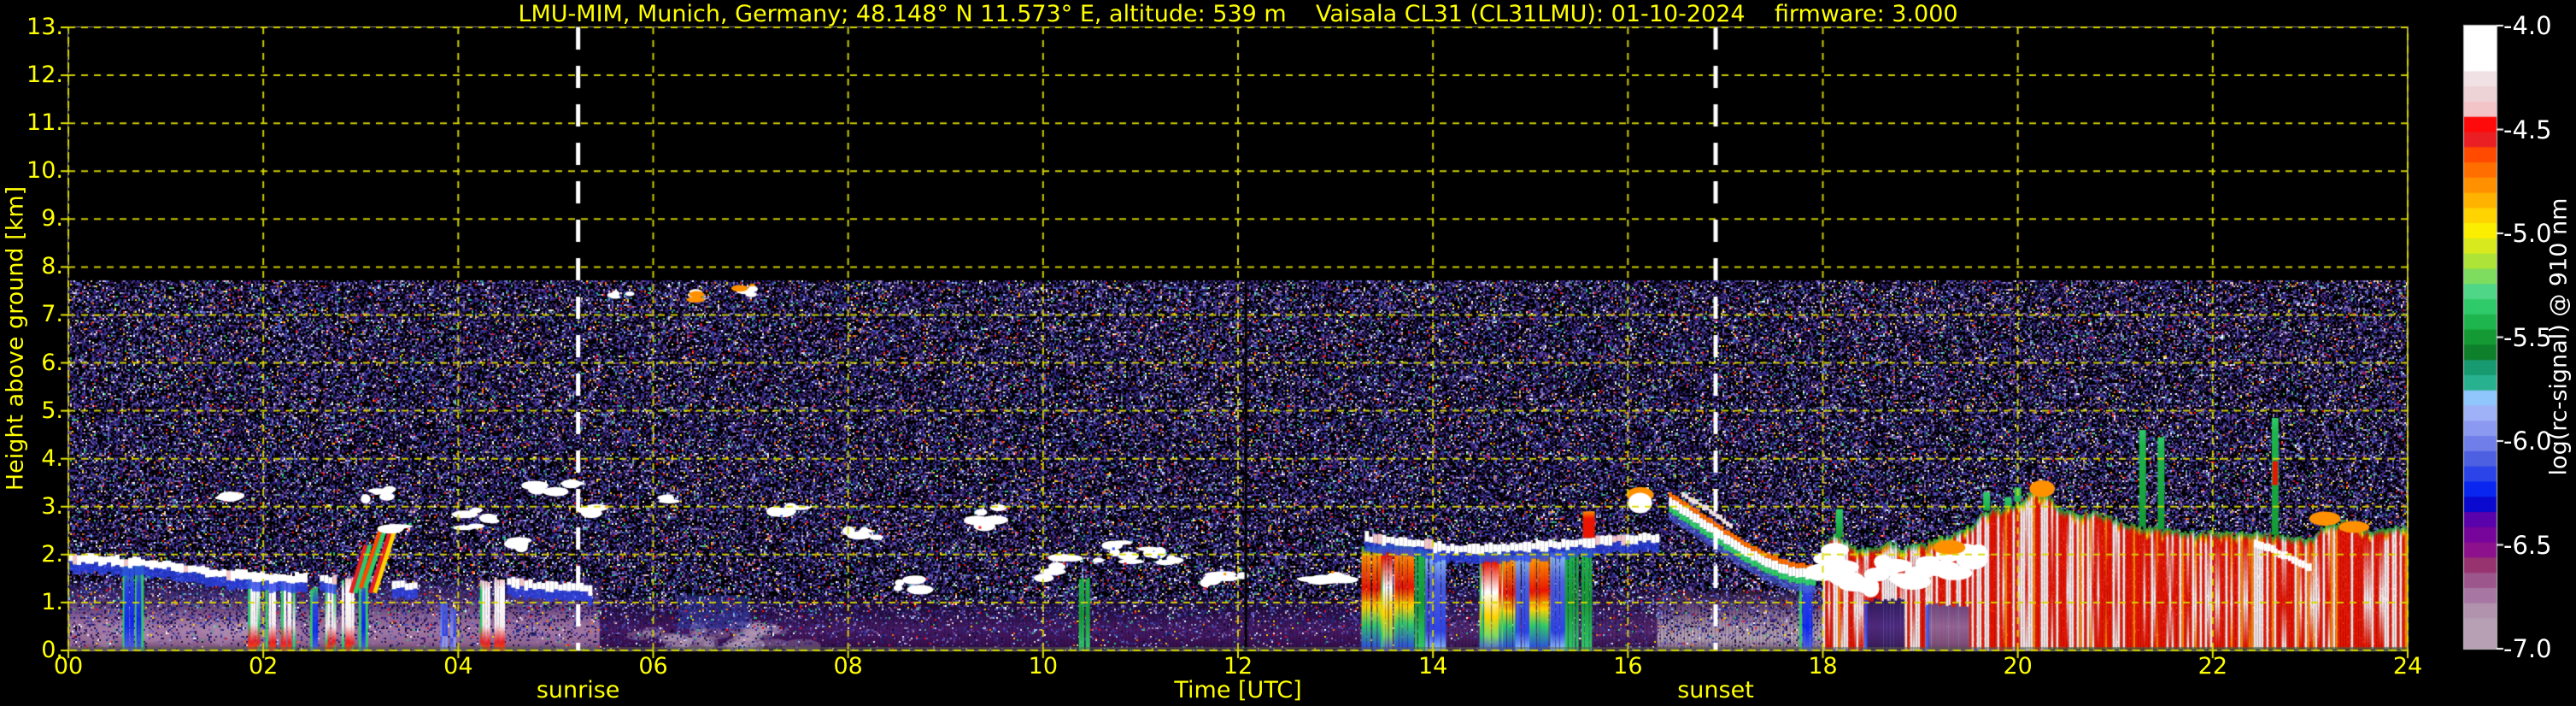 The width and height of the screenshot is (2576, 706). I want to click on colorbar-tick-label: -6.5, so click(2527, 545).